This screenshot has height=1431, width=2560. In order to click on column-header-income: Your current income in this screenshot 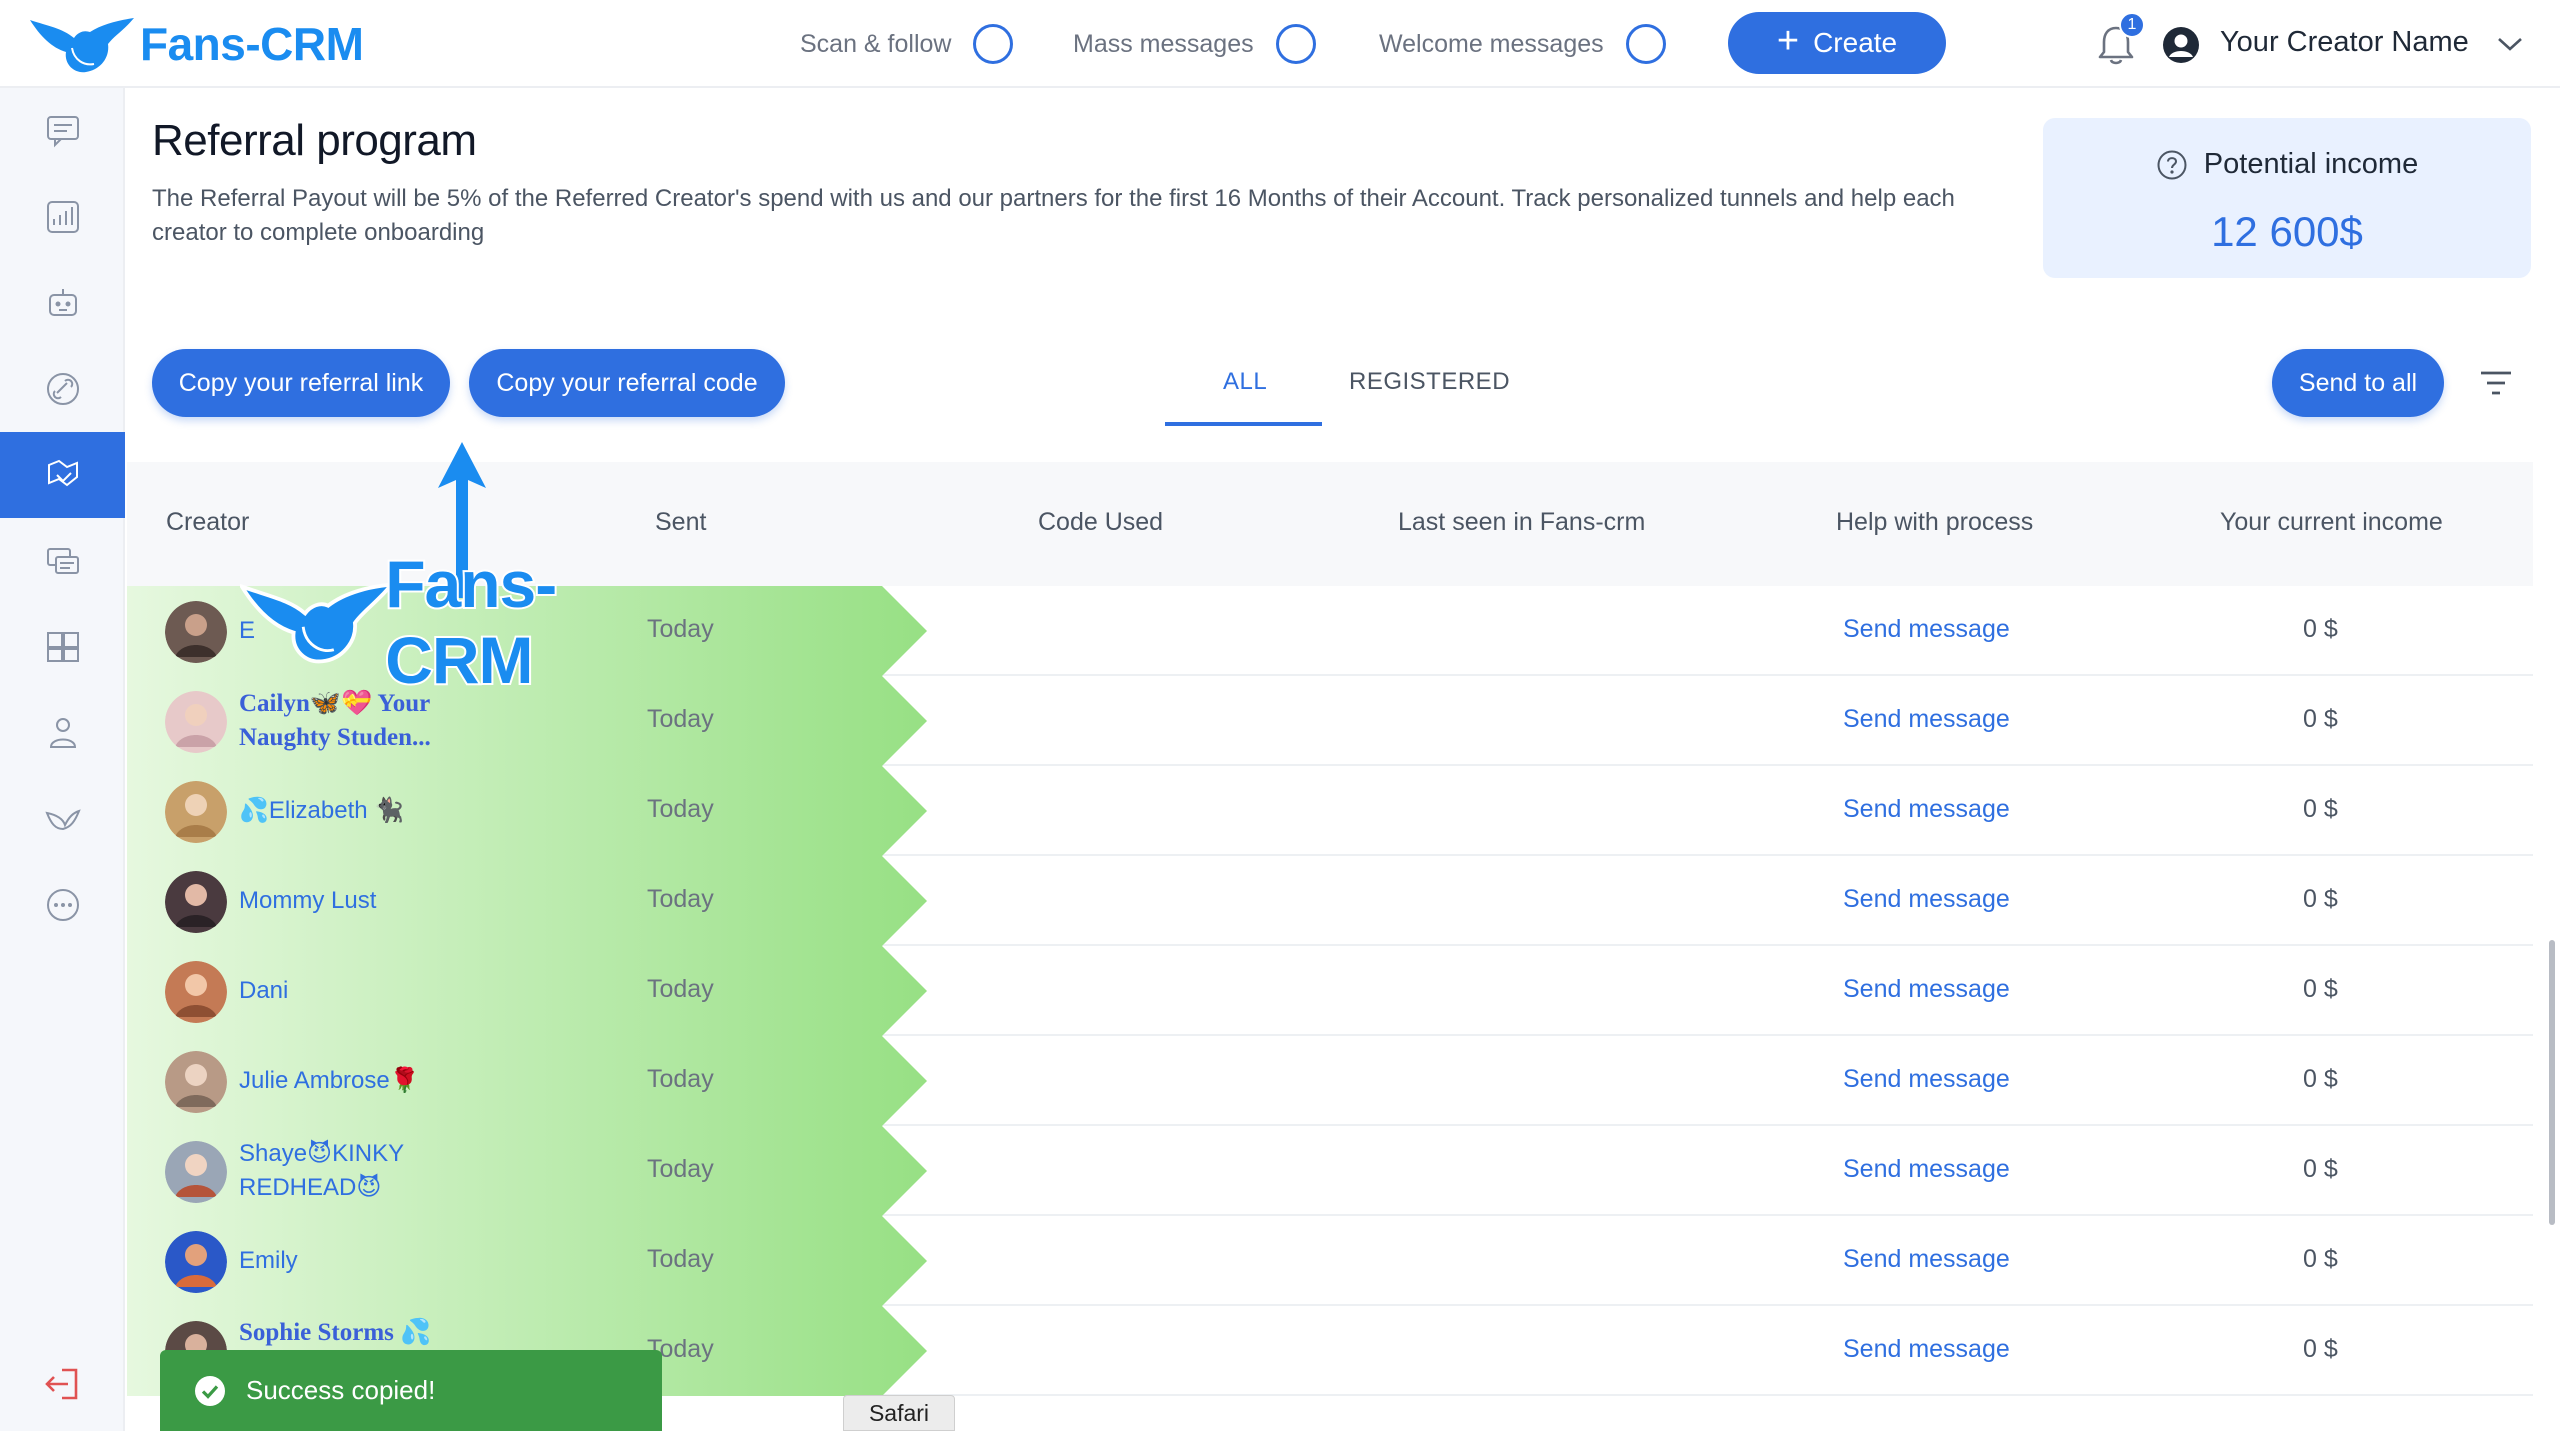, I will do `click(2331, 522)`.